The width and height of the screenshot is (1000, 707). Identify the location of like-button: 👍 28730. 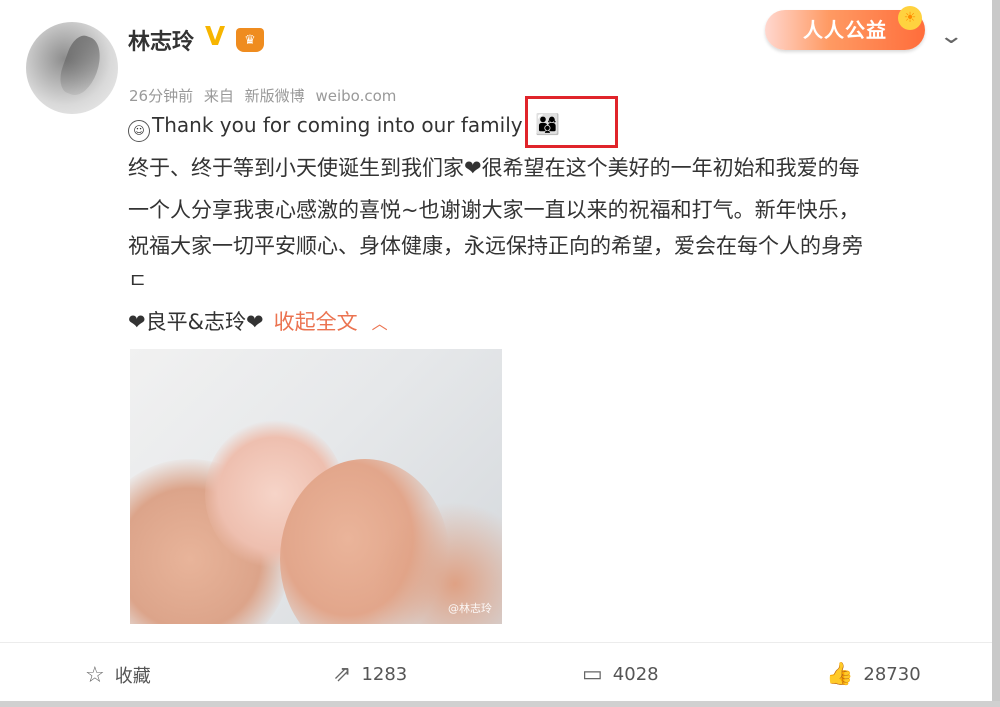
(873, 674).